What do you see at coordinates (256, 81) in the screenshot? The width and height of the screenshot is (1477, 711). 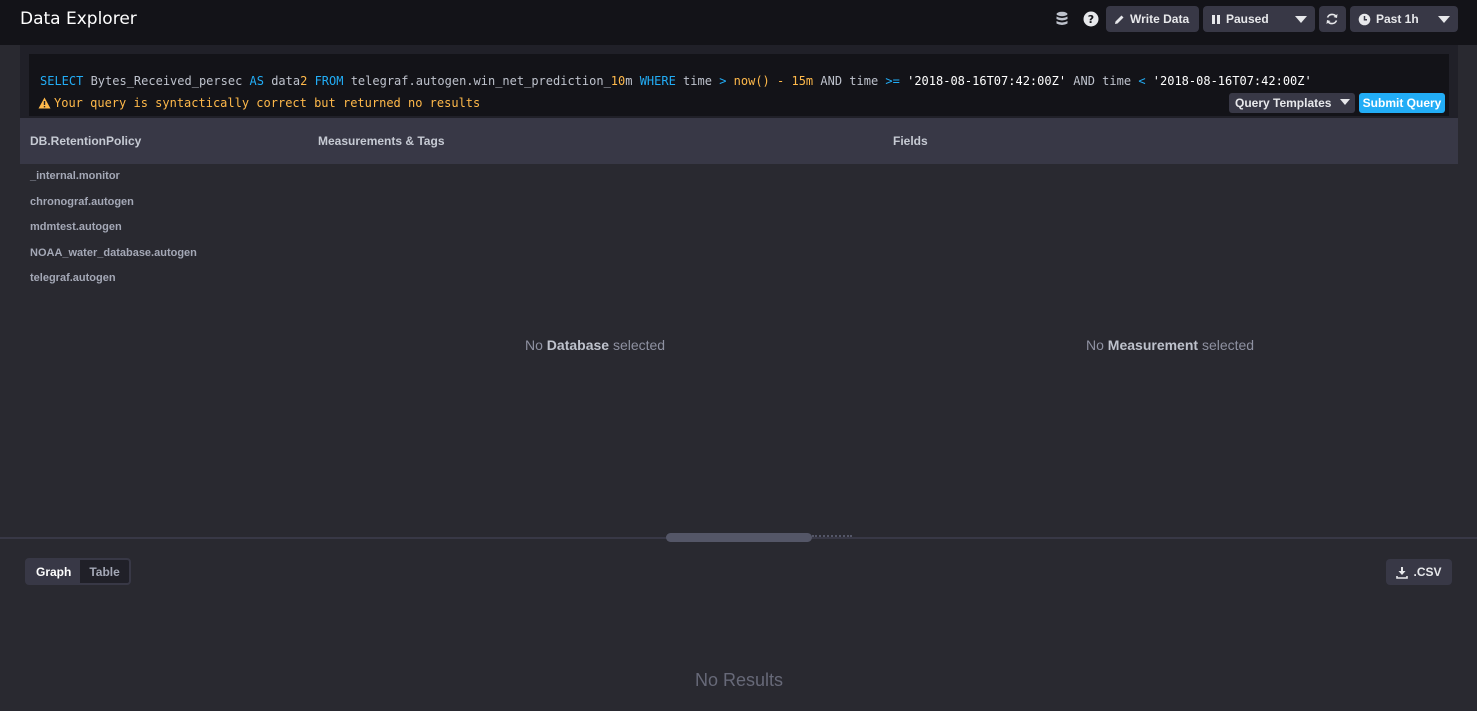 I see `query-token: AS` at bounding box center [256, 81].